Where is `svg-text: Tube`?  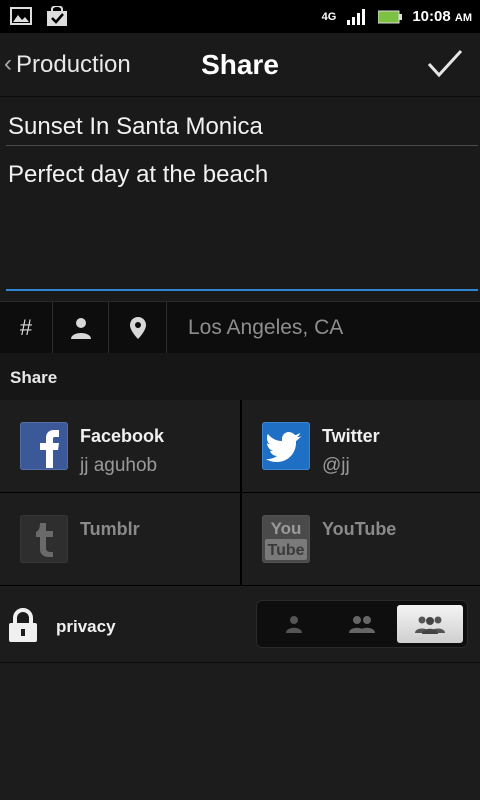
svg-text: Tube is located at coordinates (285, 550).